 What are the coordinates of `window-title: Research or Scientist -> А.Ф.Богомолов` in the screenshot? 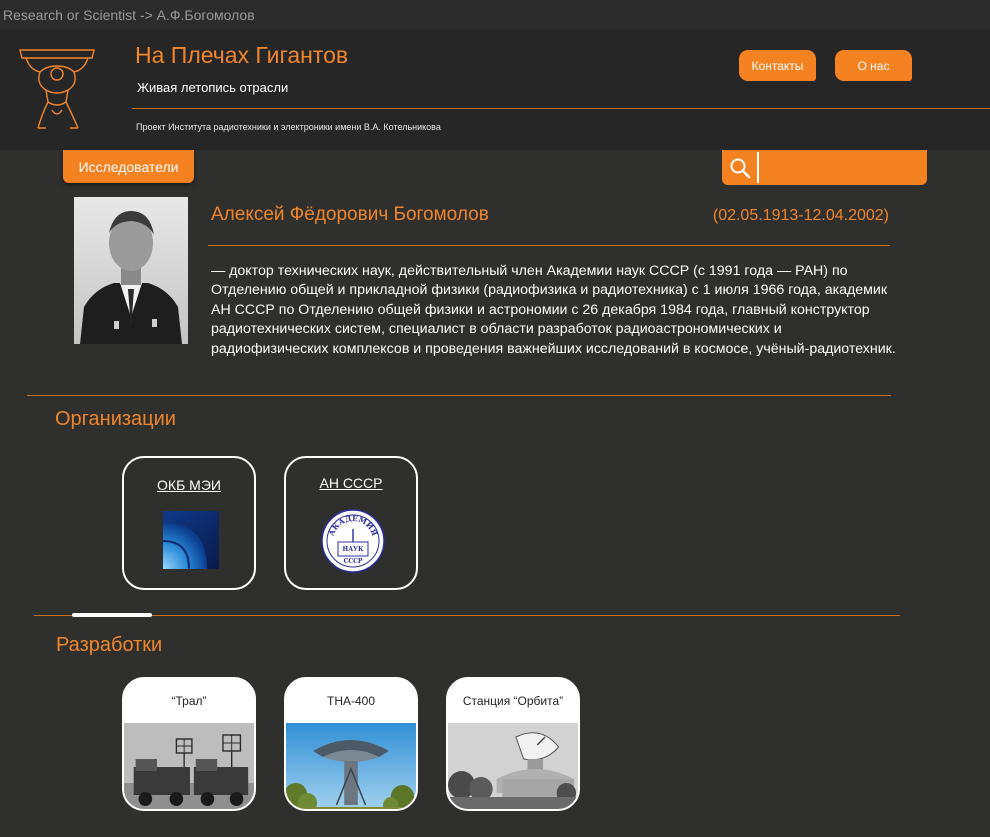 It's located at (495, 15).